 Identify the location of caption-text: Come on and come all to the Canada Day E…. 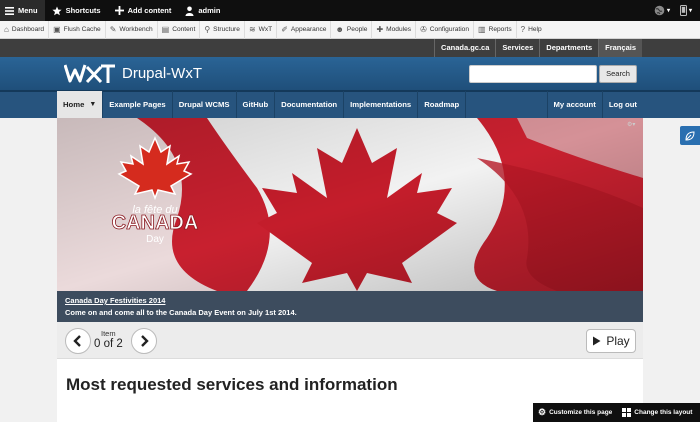
(181, 312).